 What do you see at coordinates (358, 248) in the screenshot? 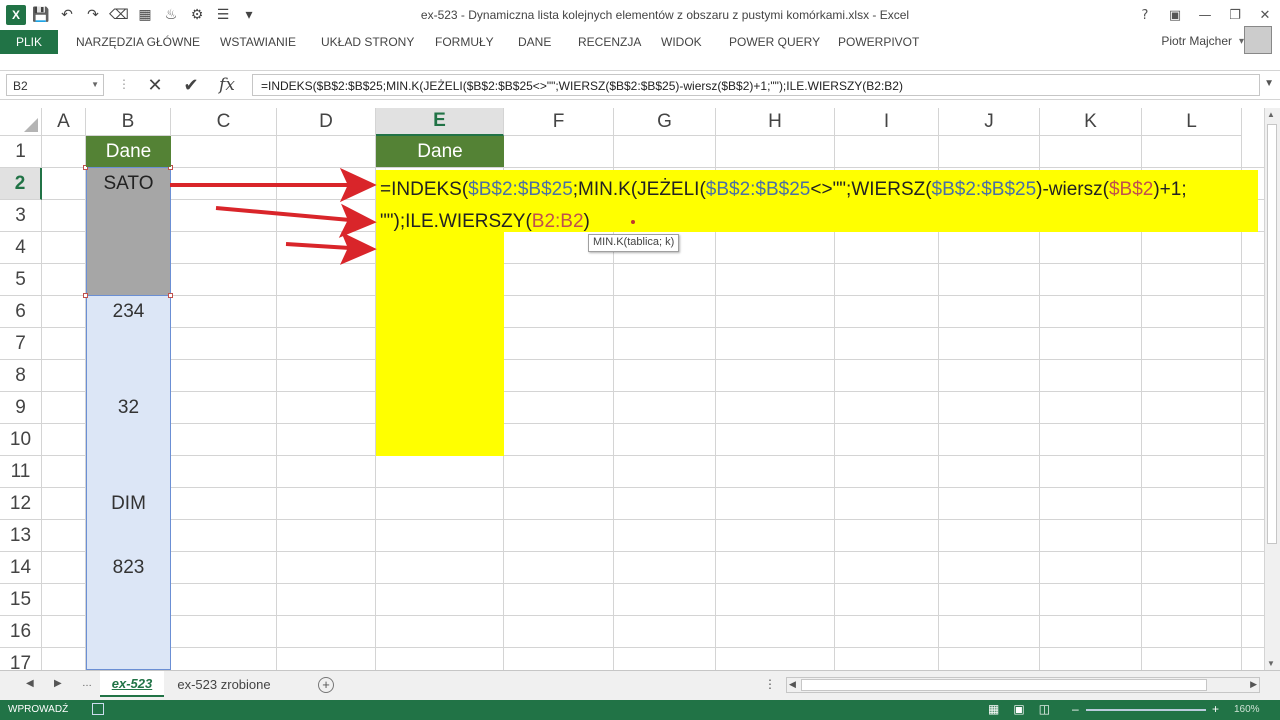
I see `arrow-3-head` at bounding box center [358, 248].